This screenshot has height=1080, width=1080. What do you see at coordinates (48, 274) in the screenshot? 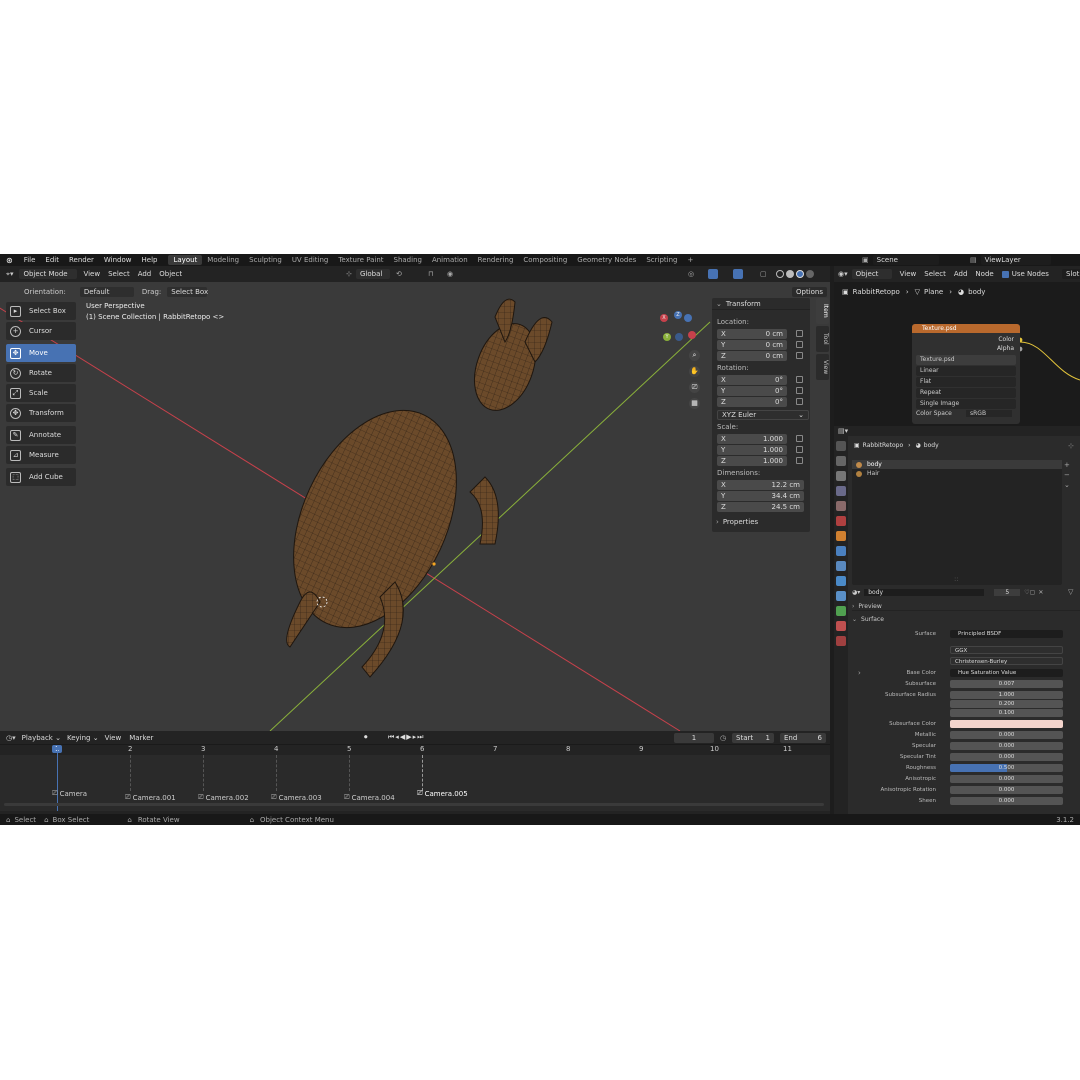
I see `mode-dropdown: Object Mode` at bounding box center [48, 274].